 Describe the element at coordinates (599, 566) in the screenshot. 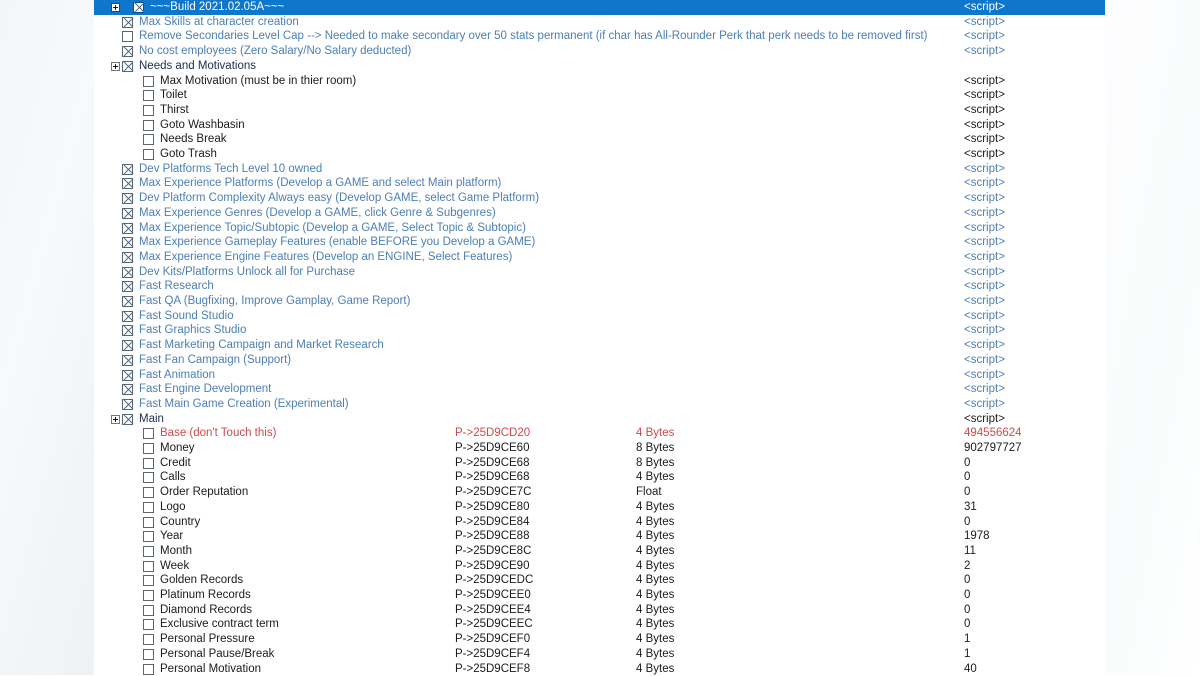

I see `table-row: WeekP->25D9CE904 Bytes2` at that location.